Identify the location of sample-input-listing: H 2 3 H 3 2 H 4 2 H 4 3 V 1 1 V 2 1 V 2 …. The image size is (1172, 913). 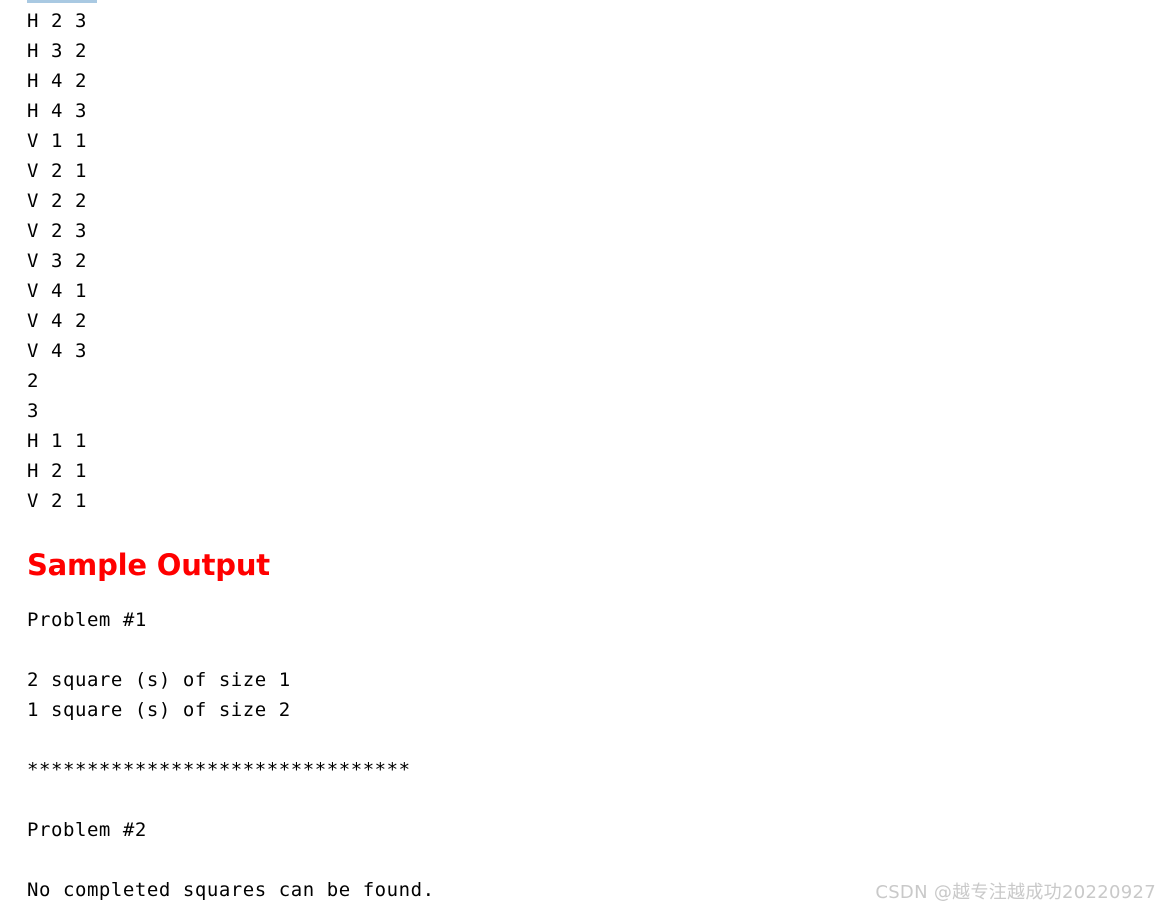
(57, 261).